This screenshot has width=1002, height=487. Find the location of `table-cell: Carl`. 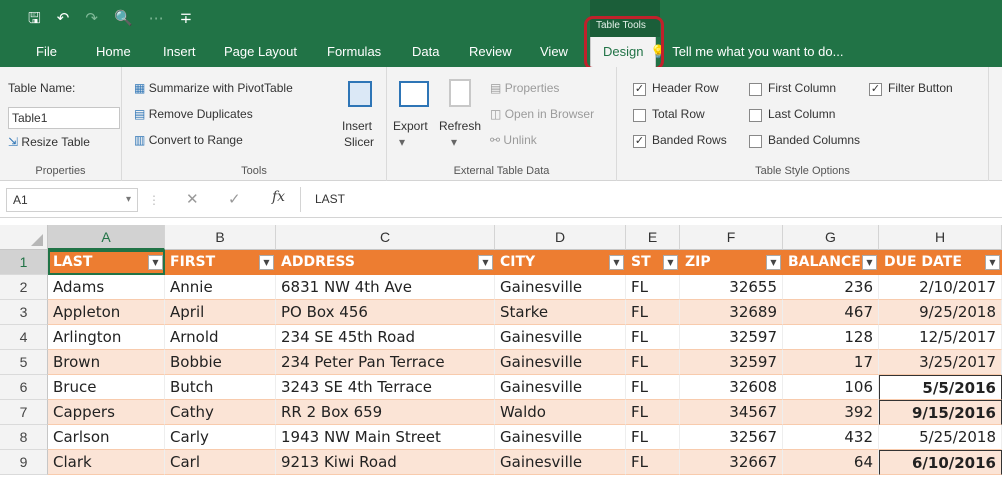

table-cell: Carl is located at coordinates (220, 462).